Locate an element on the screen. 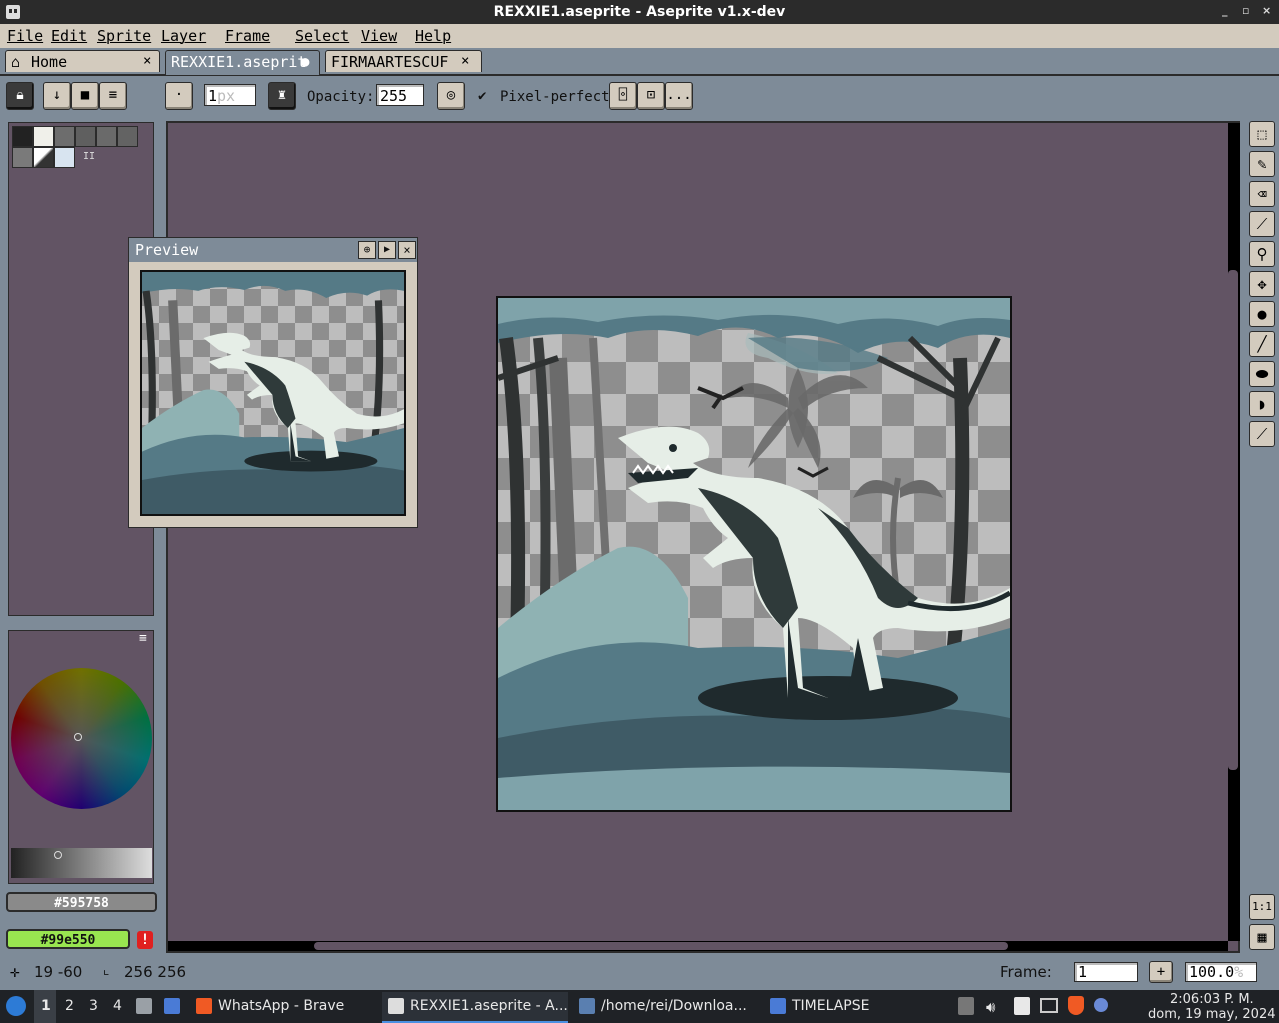 The height and width of the screenshot is (1023, 1279). move-icon: ✥ is located at coordinates (1262, 284).